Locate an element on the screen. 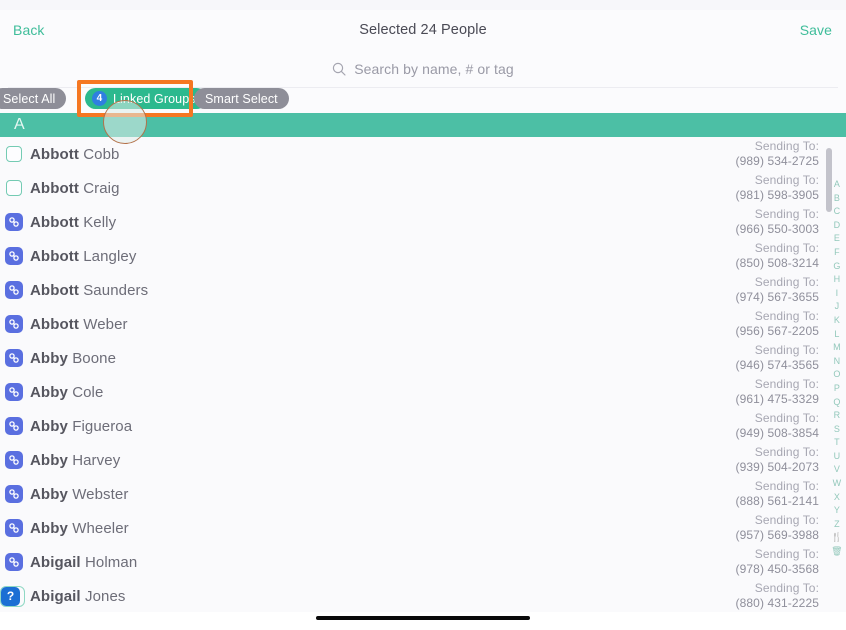 The image size is (846, 630). select-all-pill: Select All is located at coordinates (33, 98).